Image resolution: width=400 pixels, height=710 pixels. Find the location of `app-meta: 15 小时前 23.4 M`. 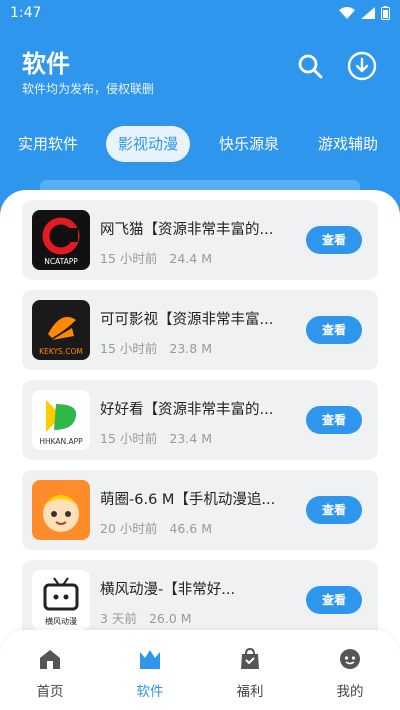

app-meta: 15 小时前 23.4 M is located at coordinates (156, 437).